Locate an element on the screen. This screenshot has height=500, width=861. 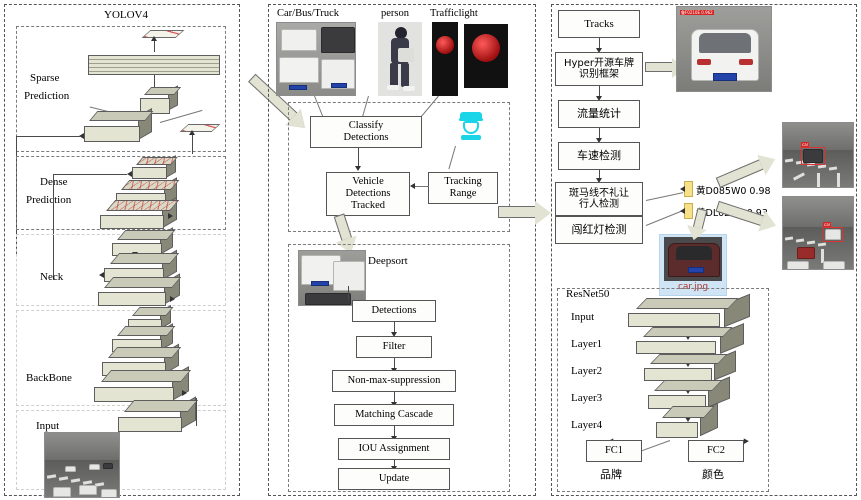
deepsort-step-update: Update is located at coordinates (394, 479).